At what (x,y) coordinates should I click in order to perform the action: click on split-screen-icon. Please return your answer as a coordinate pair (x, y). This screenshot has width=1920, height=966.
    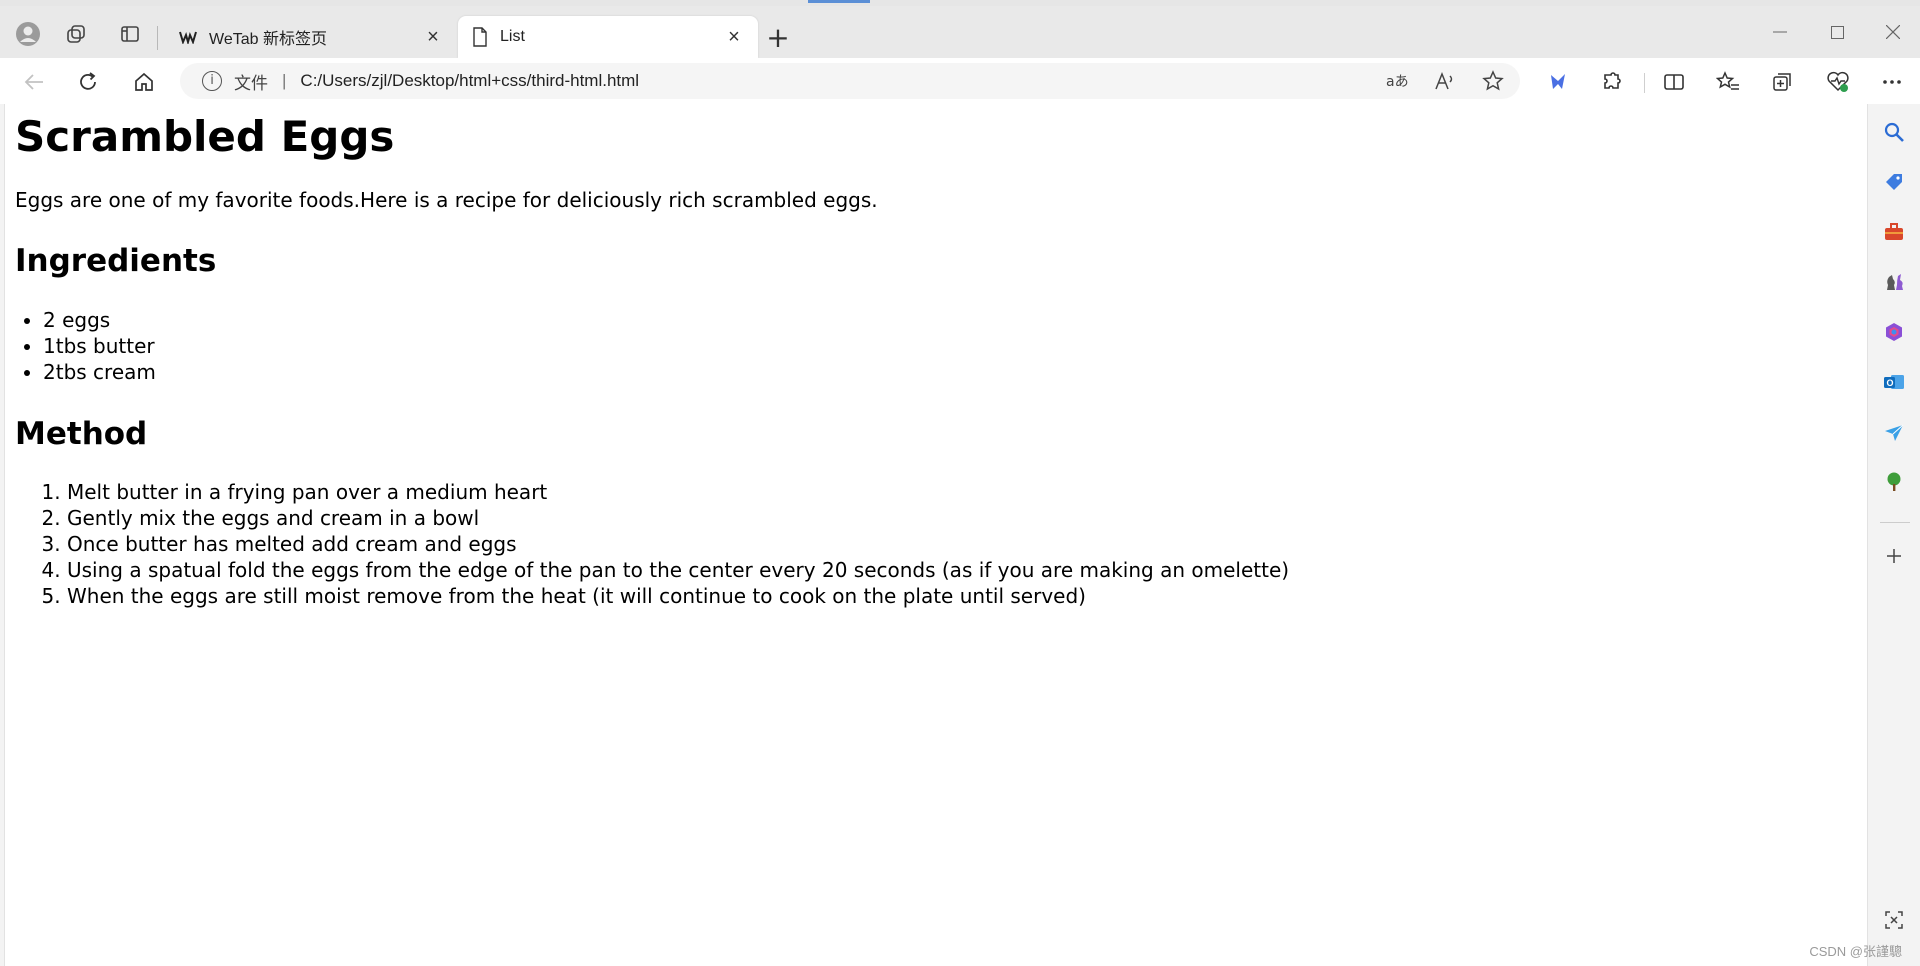
    Looking at the image, I should click on (1674, 82).